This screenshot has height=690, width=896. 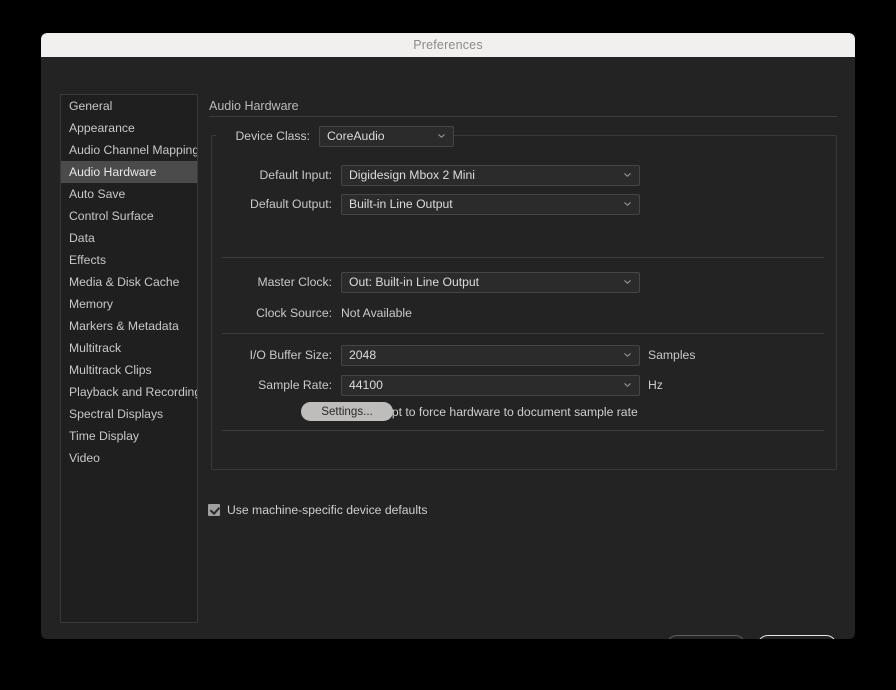 What do you see at coordinates (327, 510) in the screenshot?
I see `machine-defaults-label: Use machine-specific device defaults` at bounding box center [327, 510].